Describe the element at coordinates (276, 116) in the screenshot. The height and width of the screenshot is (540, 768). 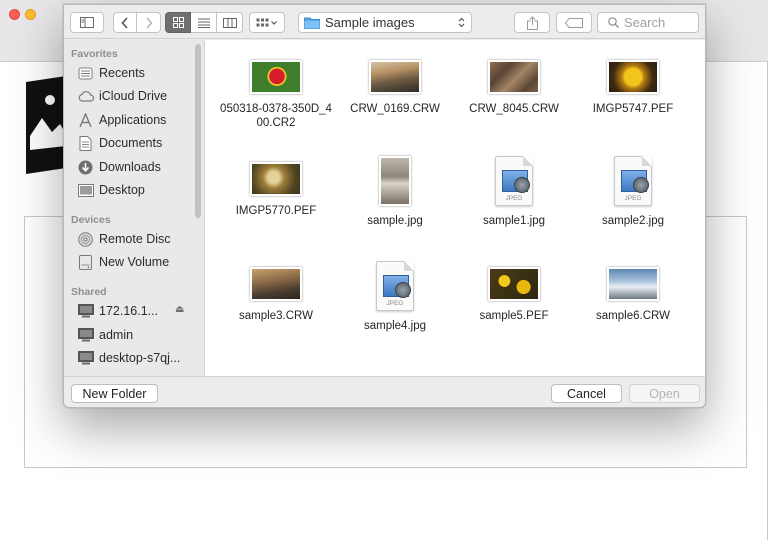
I see `file-name: 050318-0378-350D_400.CR2` at that location.